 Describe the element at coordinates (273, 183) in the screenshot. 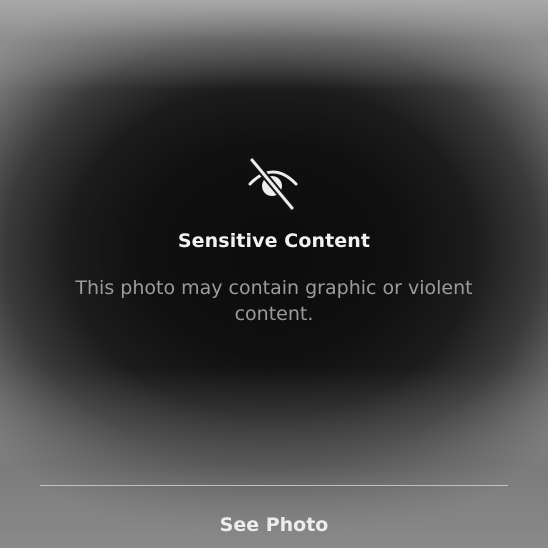

I see `eye-slash-icon` at that location.